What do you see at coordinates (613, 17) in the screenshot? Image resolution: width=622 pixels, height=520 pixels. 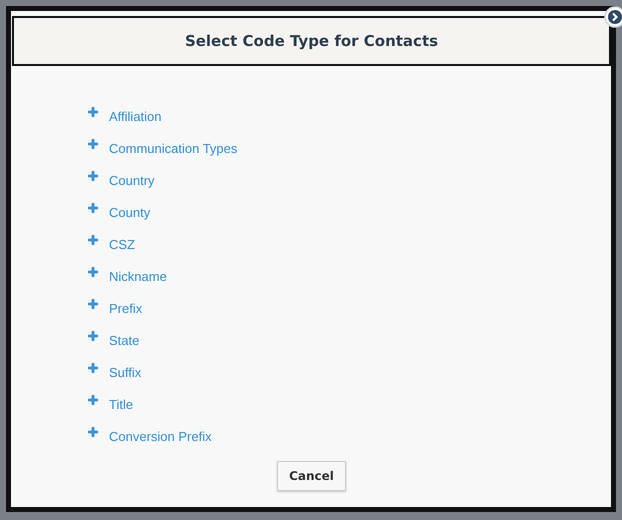 I see `close-icon` at bounding box center [613, 17].